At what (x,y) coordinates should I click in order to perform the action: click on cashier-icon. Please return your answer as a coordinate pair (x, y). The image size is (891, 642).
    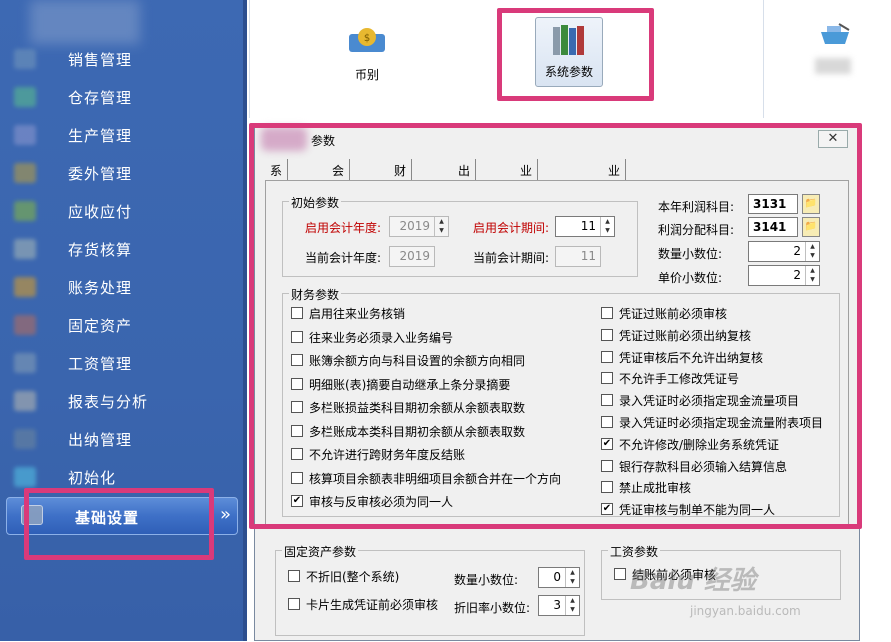
    Looking at the image, I should click on (25, 439).